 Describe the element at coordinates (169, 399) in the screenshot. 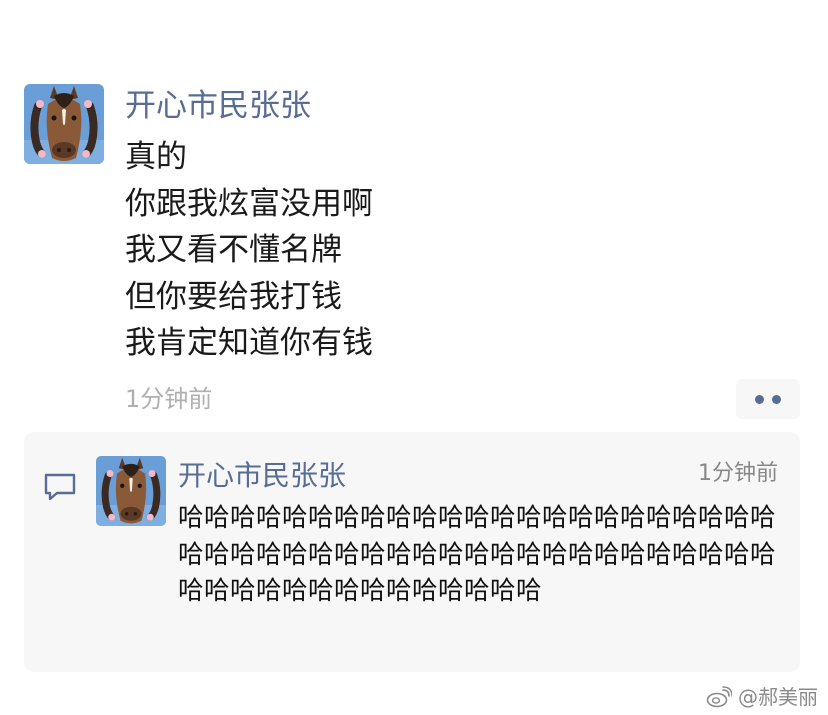

I see `post-timestamp: 1分钟前` at that location.